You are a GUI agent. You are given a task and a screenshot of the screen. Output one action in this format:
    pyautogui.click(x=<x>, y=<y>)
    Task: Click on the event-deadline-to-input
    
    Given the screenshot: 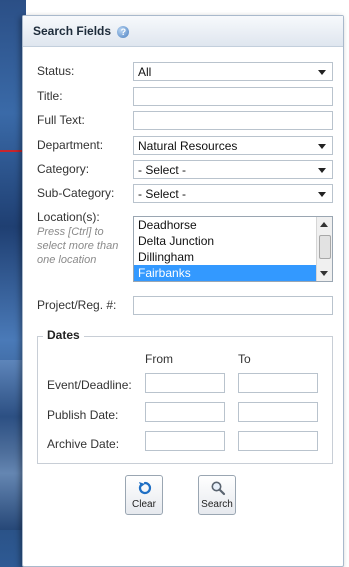 What is the action you would take?
    pyautogui.click(x=278, y=383)
    